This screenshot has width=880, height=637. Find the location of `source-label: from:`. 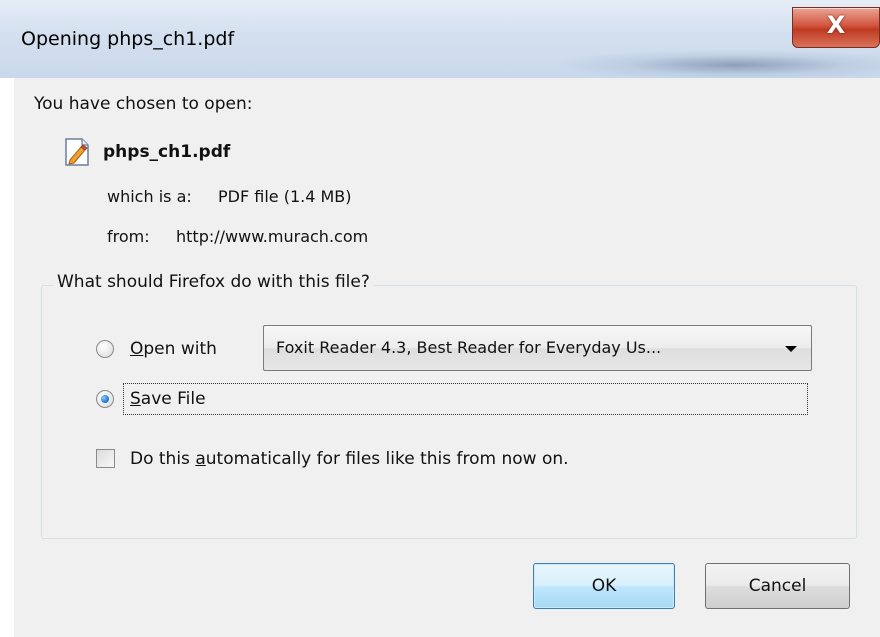

source-label: from: is located at coordinates (128, 236).